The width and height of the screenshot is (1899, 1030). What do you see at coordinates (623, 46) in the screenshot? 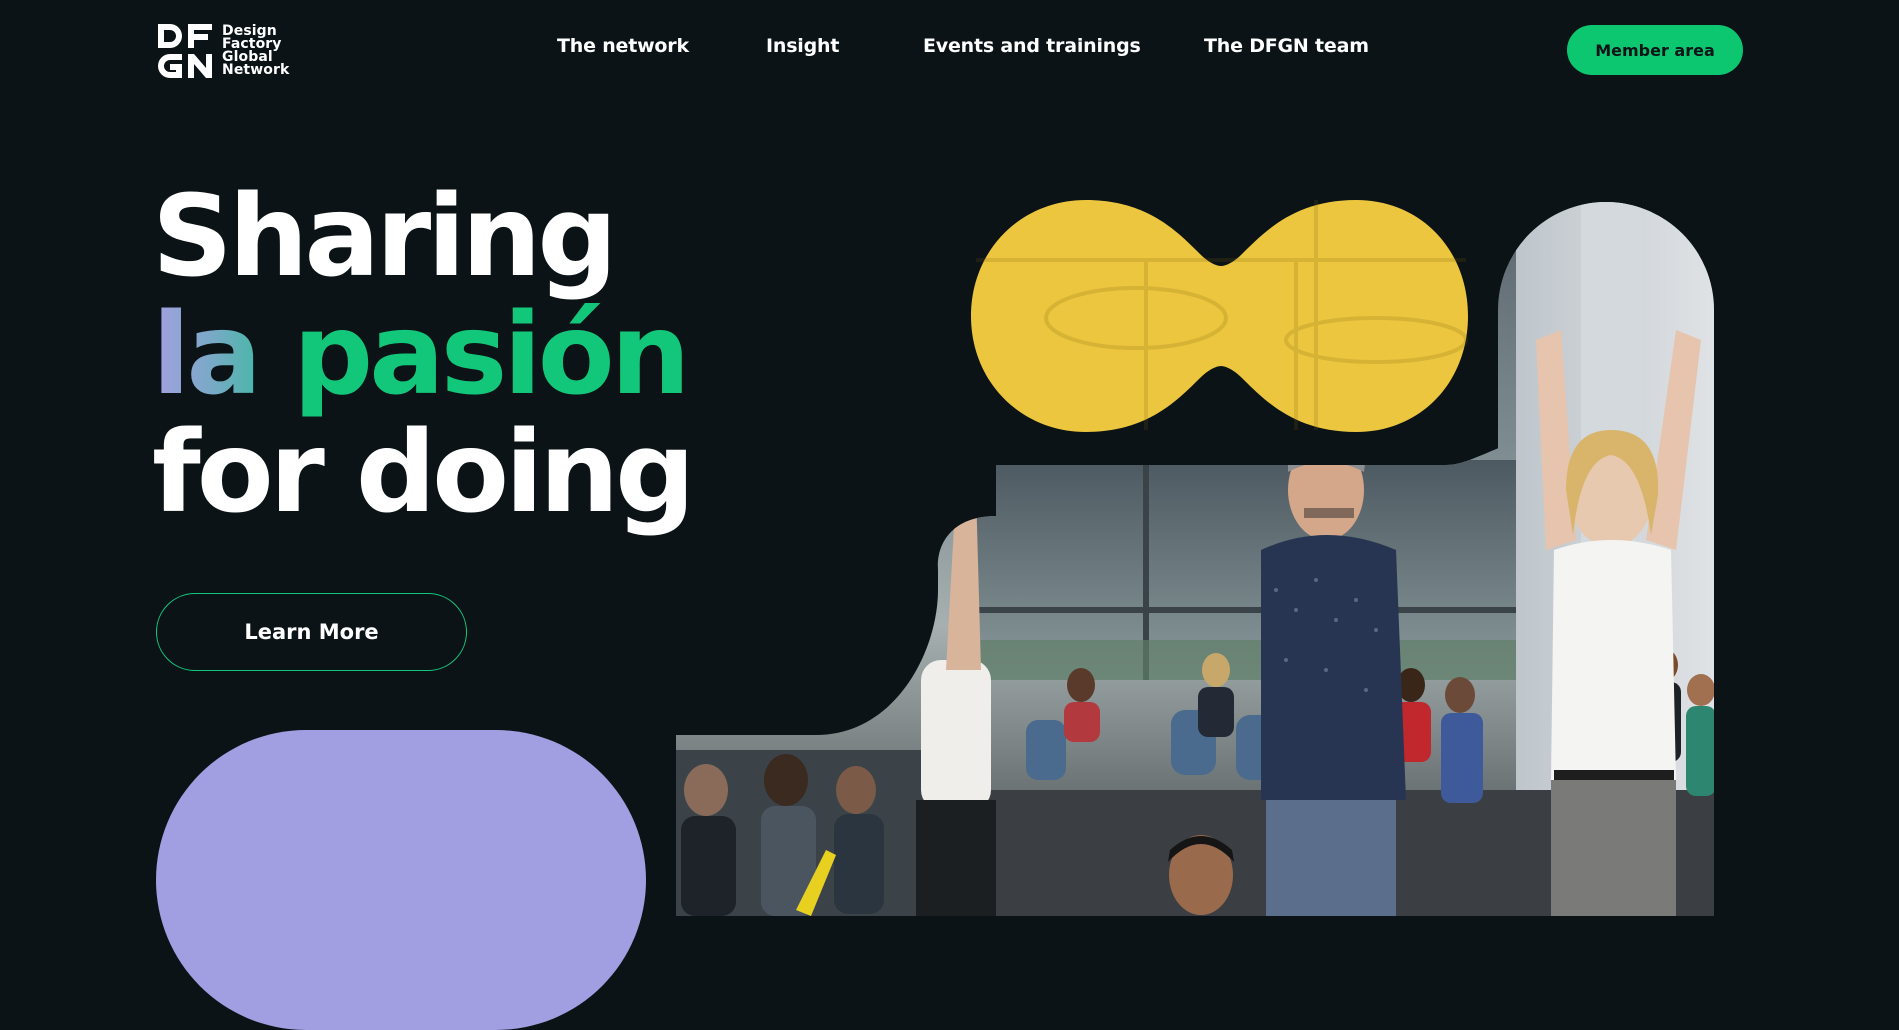
I see `nav-item-the-network: The network` at bounding box center [623, 46].